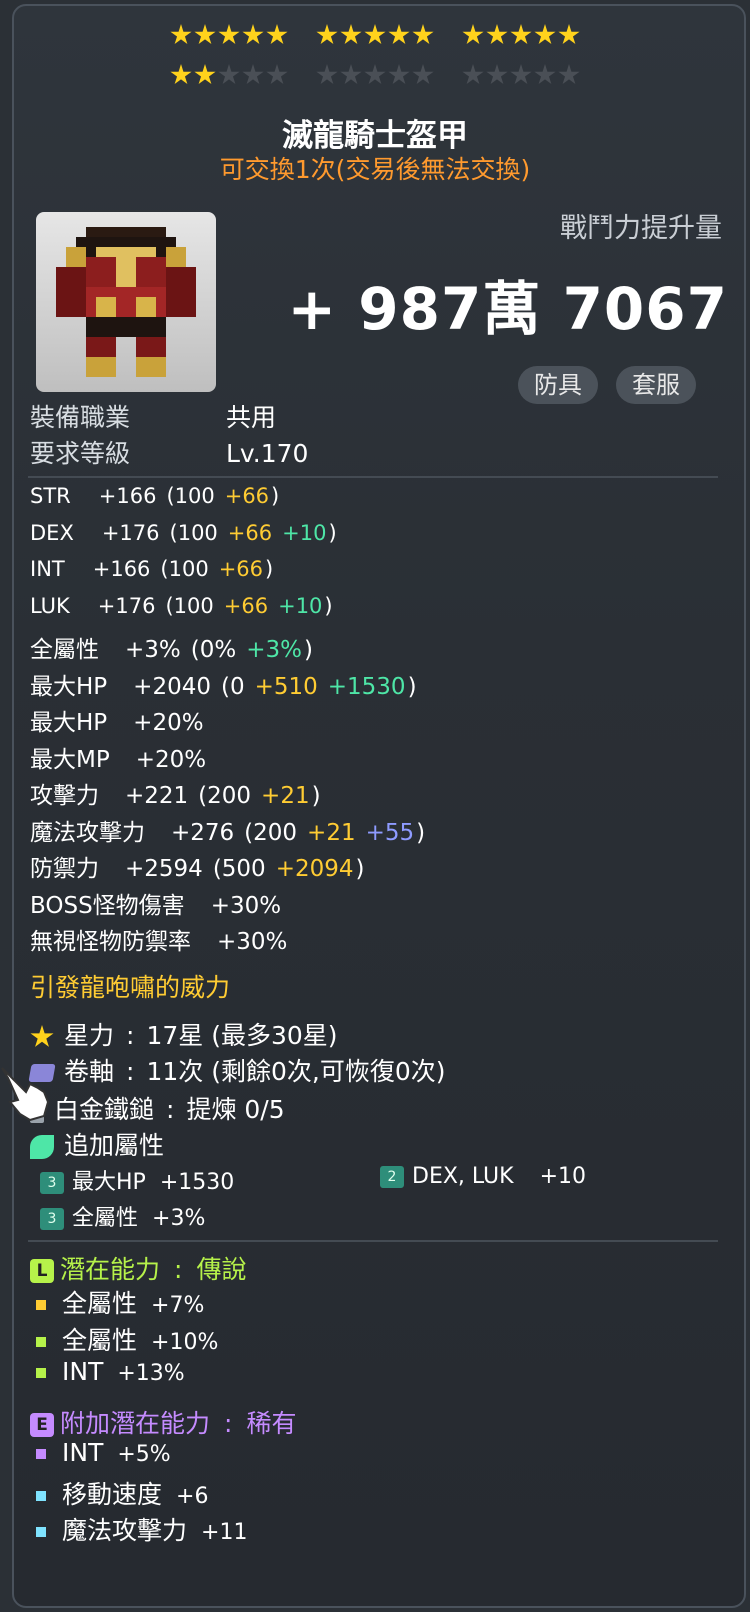 The height and width of the screenshot is (1612, 750). What do you see at coordinates (373, 1241) in the screenshot?
I see `divider` at bounding box center [373, 1241].